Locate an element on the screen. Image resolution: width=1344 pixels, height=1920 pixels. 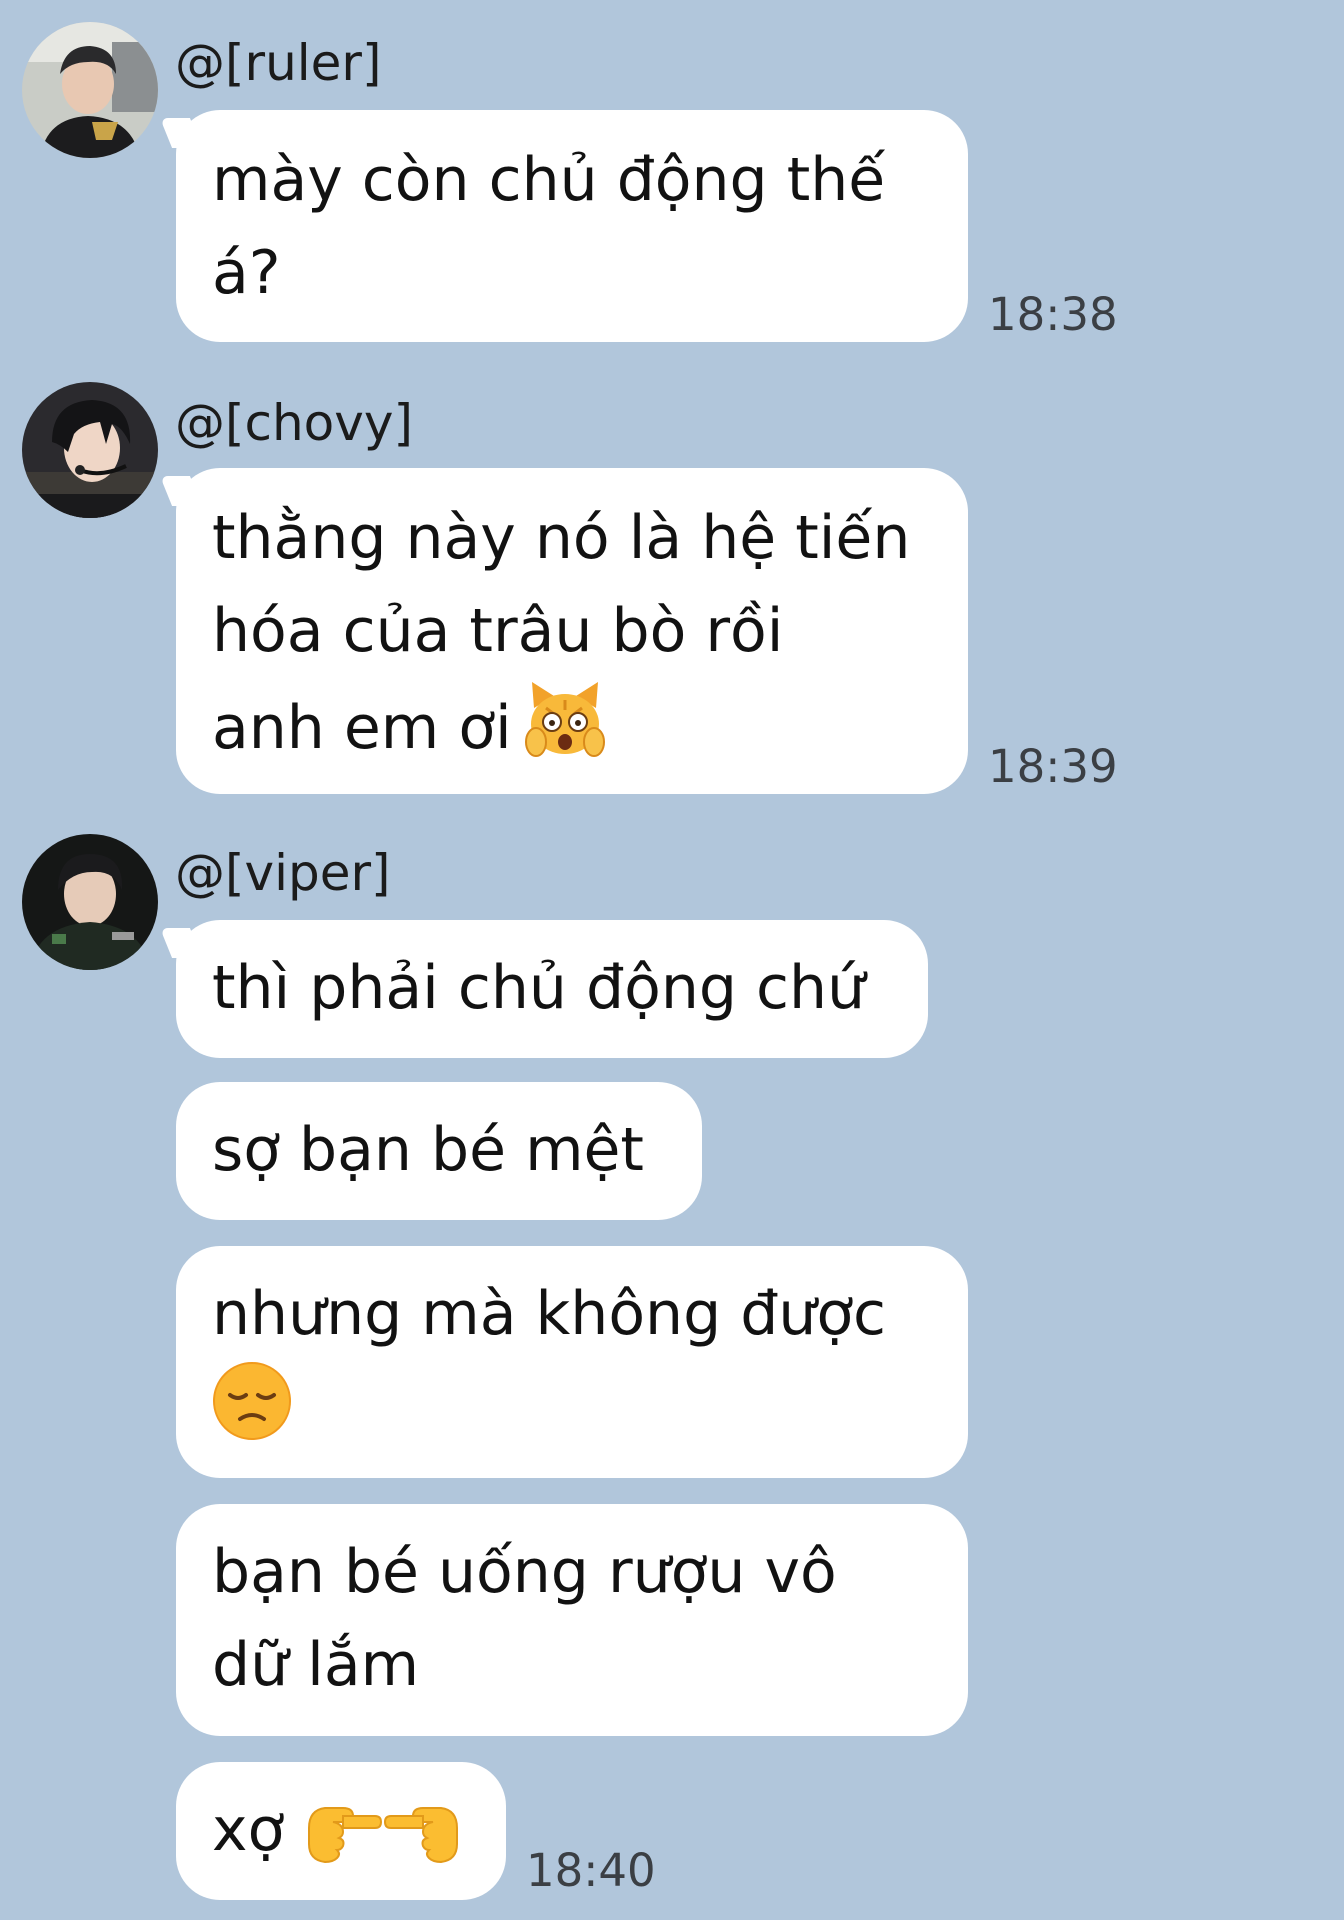
message-timestamp: 18:40 is located at coordinates (591, 1870).